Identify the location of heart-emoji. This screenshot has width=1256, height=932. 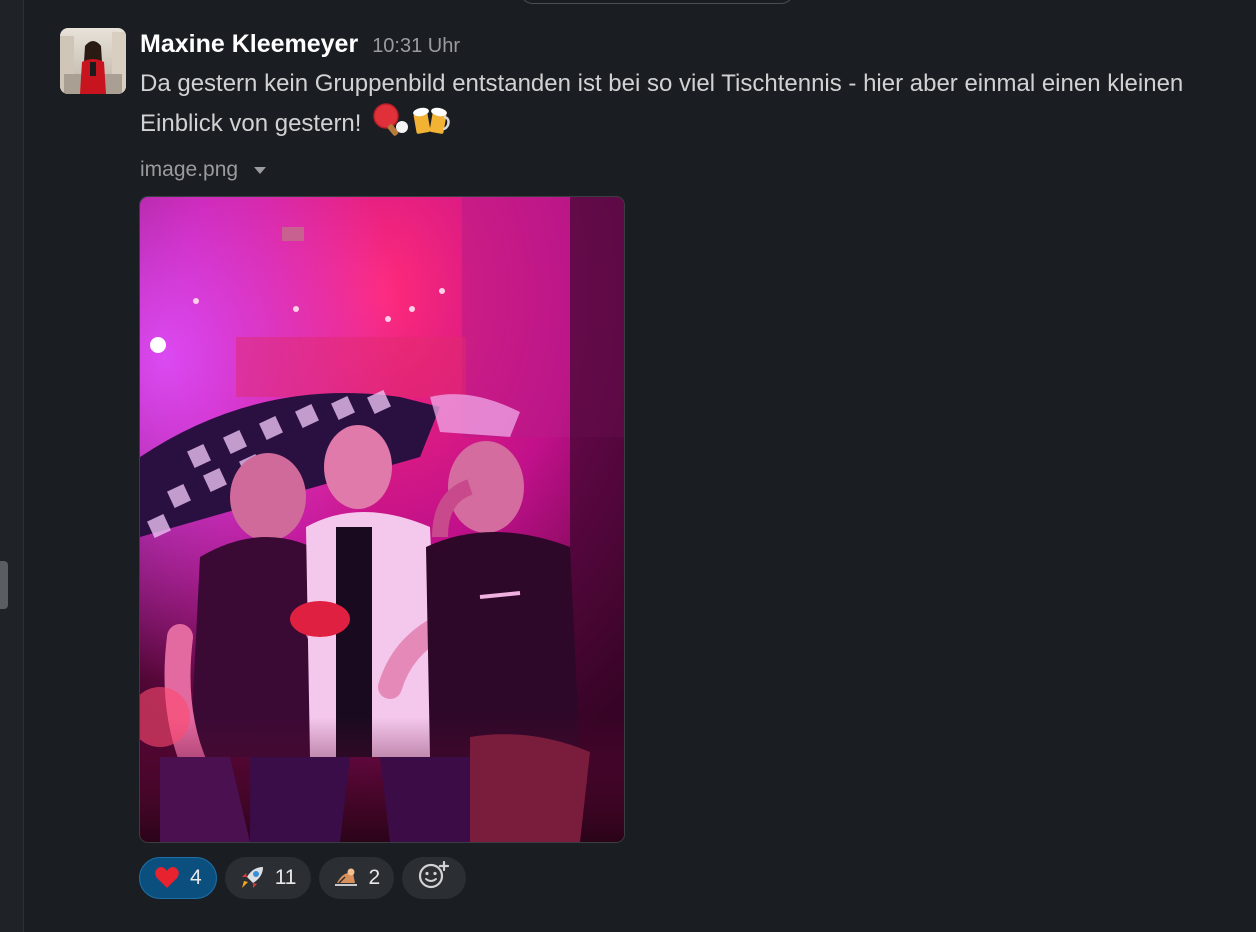
(167, 878).